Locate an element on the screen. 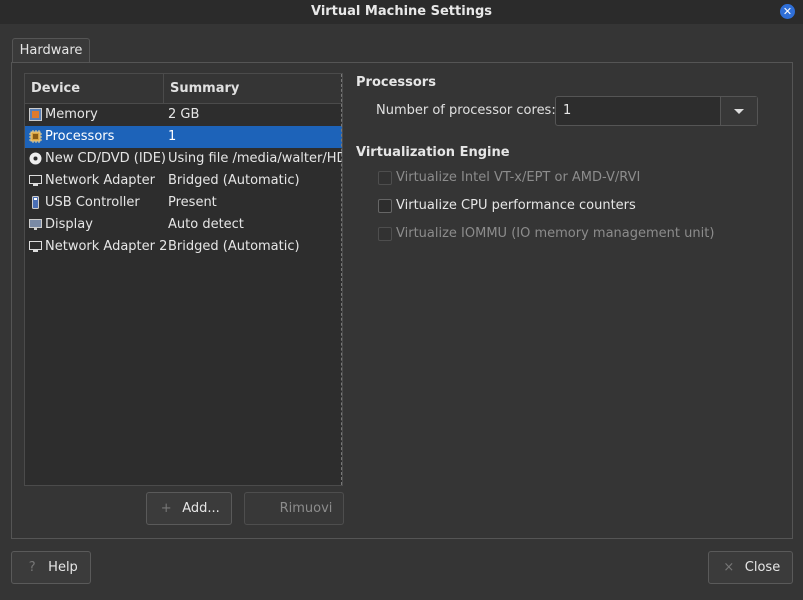  device-row-display: Display Auto detect is located at coordinates (183, 225).